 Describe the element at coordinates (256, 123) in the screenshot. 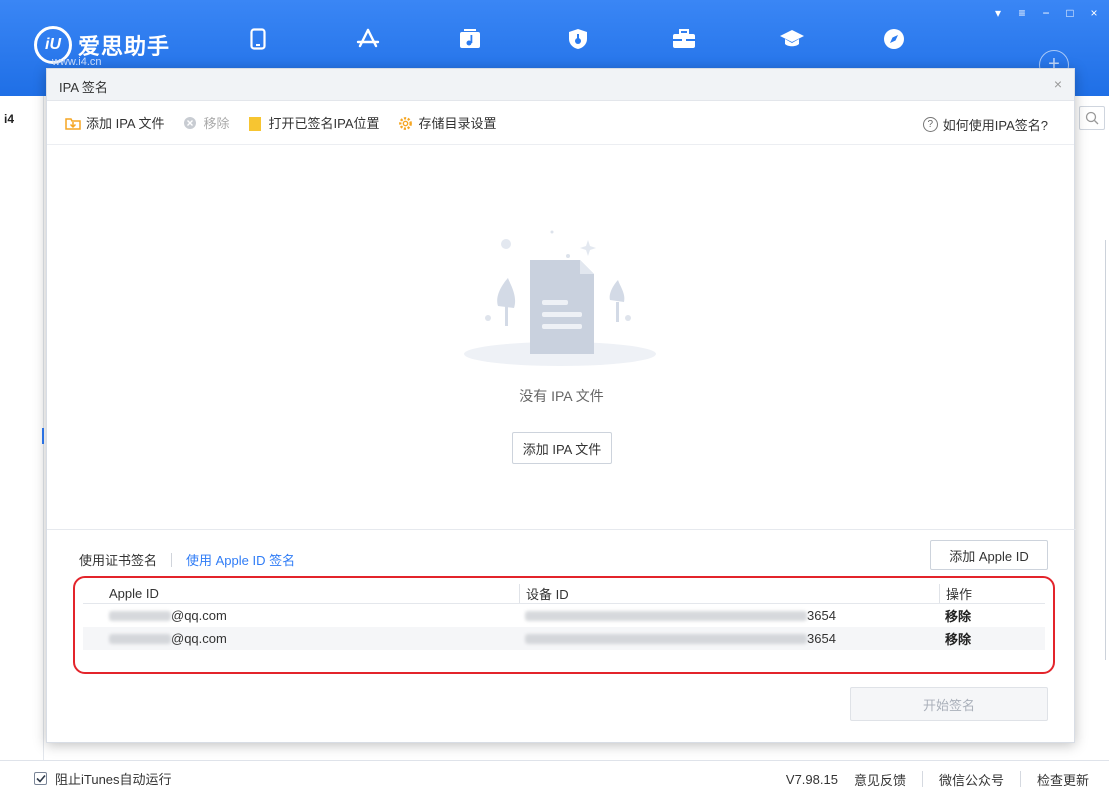

I see `folder-icon` at that location.